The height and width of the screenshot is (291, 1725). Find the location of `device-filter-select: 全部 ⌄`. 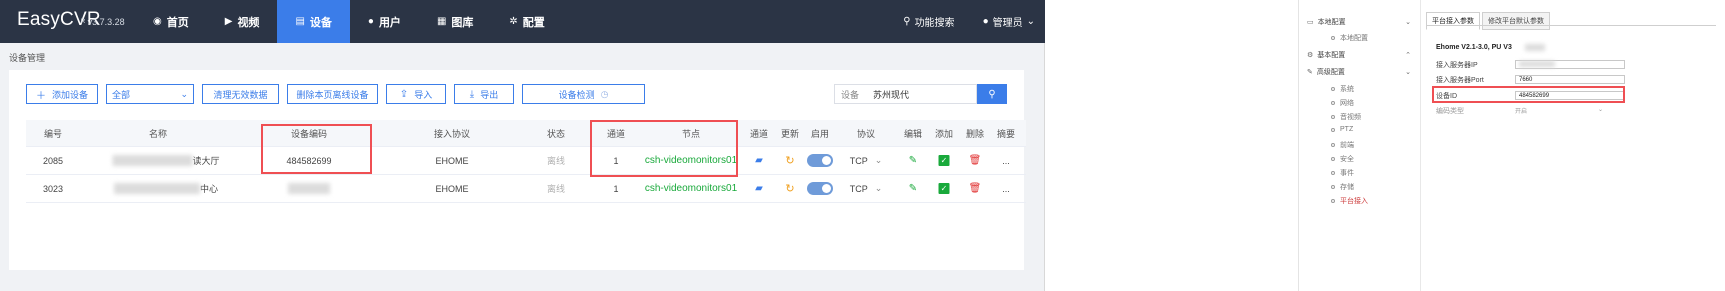

device-filter-select: 全部 ⌄ is located at coordinates (150, 94).